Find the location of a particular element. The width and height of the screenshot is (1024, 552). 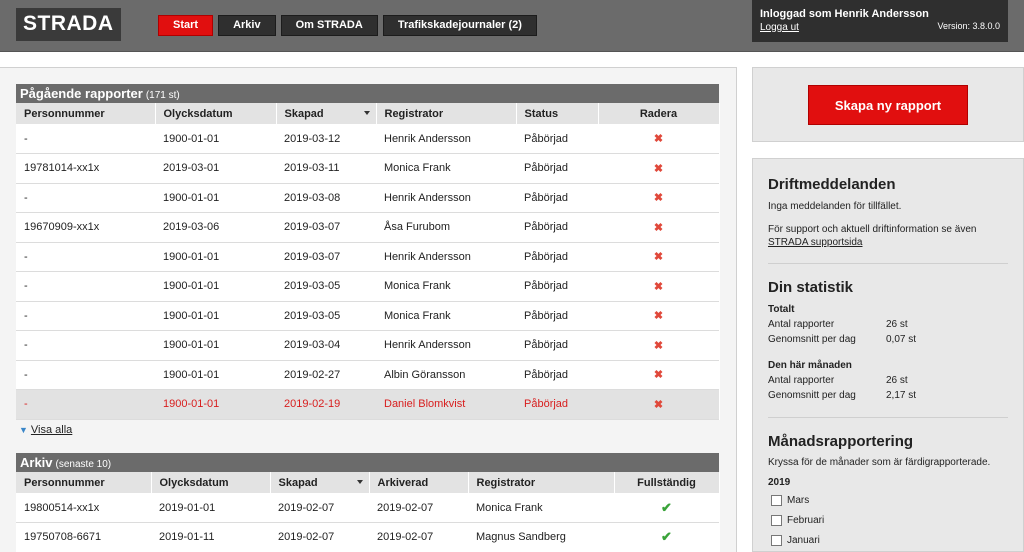

logout-link: Logga ut is located at coordinates (779, 27).